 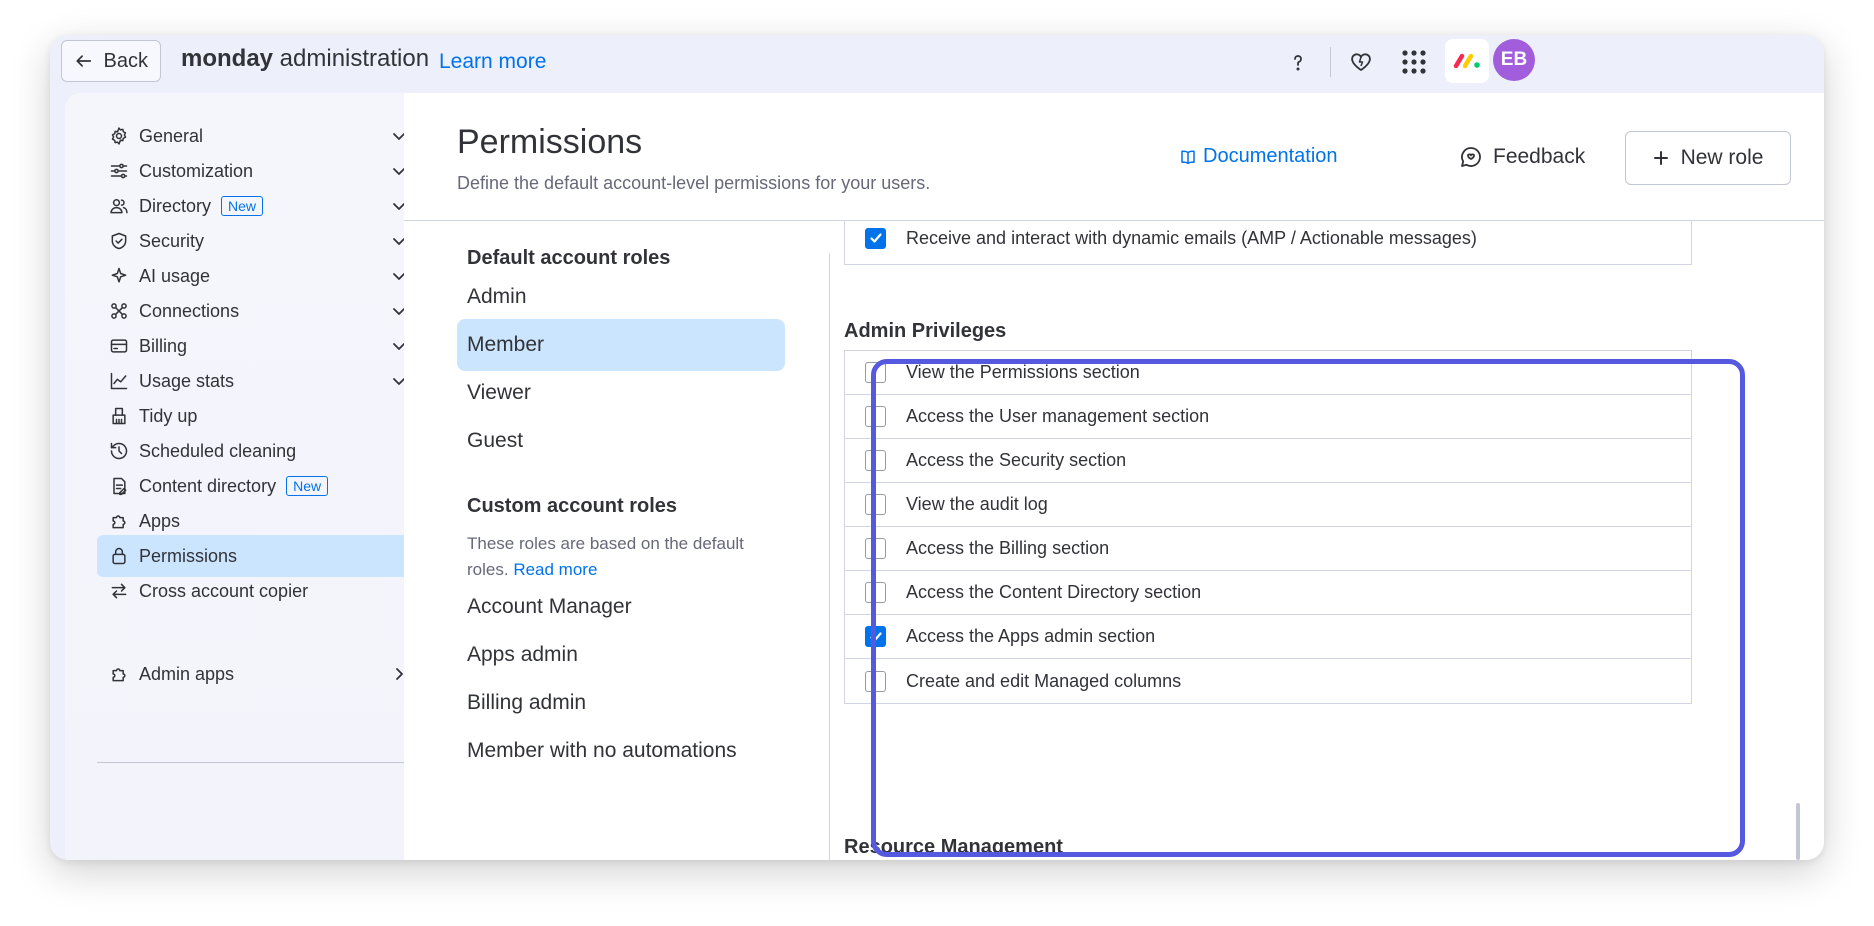 I want to click on checkbox-access-the-user-management-section, so click(x=875, y=416).